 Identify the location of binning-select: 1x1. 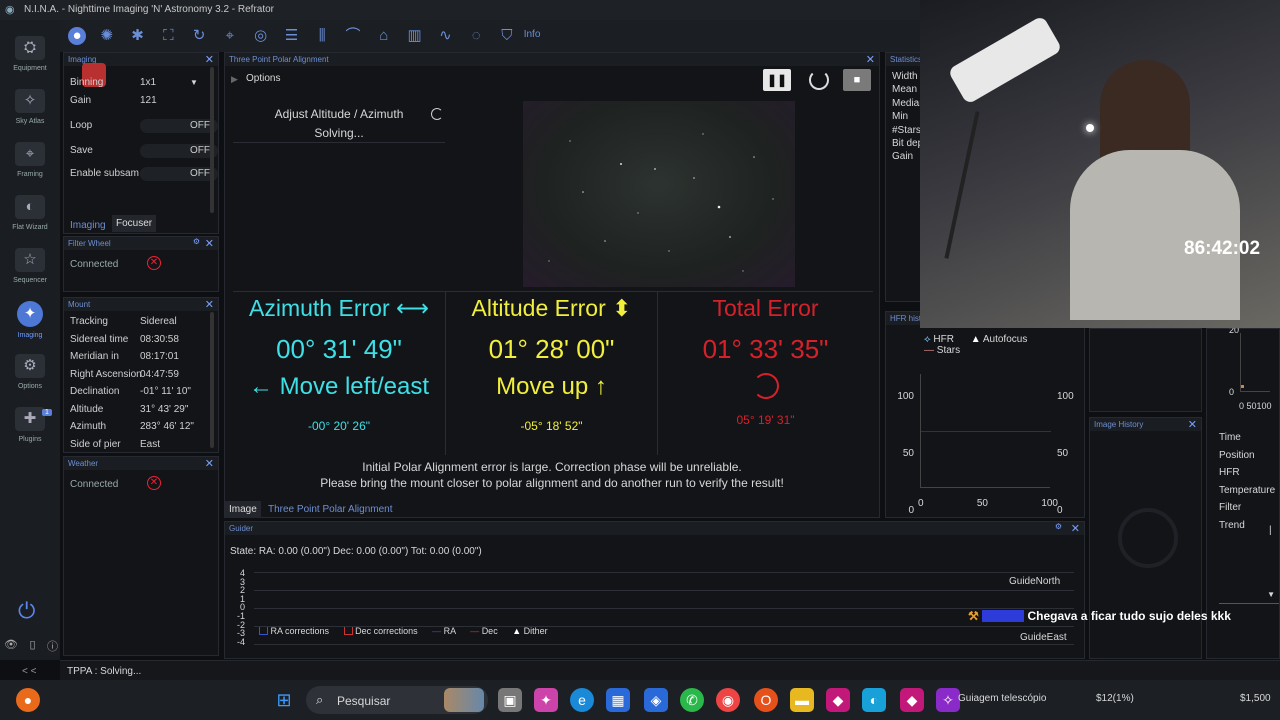
(148, 82).